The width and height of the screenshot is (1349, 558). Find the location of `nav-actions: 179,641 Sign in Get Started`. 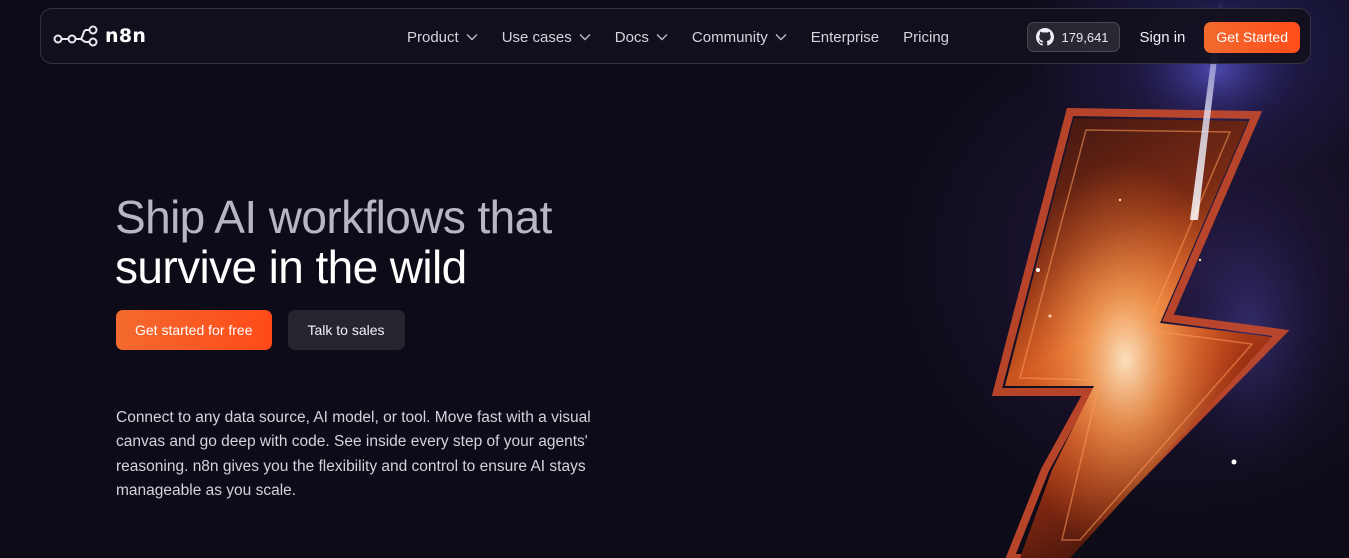

nav-actions: 179,641 Sign in Get Started is located at coordinates (1163, 37).